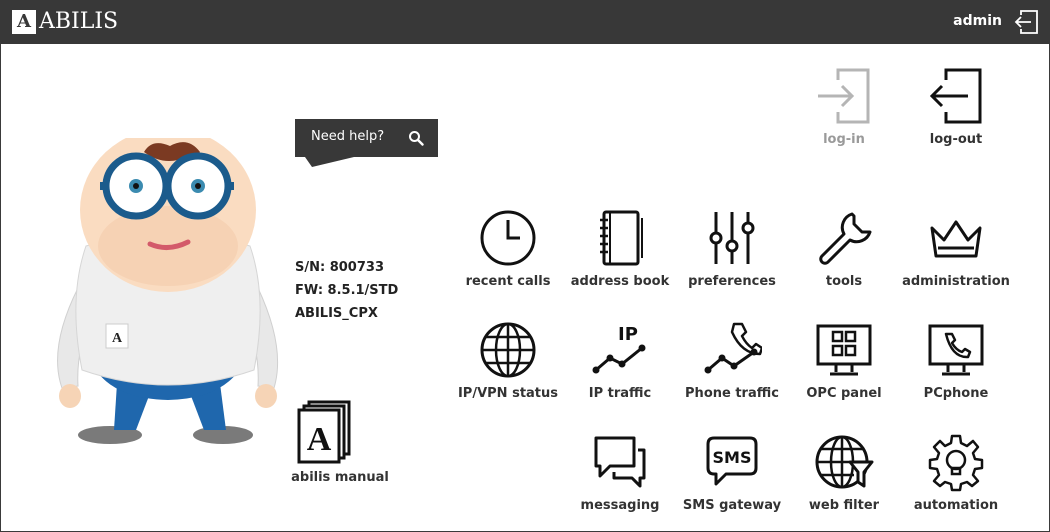 The width and height of the screenshot is (1050, 532). I want to click on sms-gateway-tile: SMS SMS gateway, so click(732, 482).